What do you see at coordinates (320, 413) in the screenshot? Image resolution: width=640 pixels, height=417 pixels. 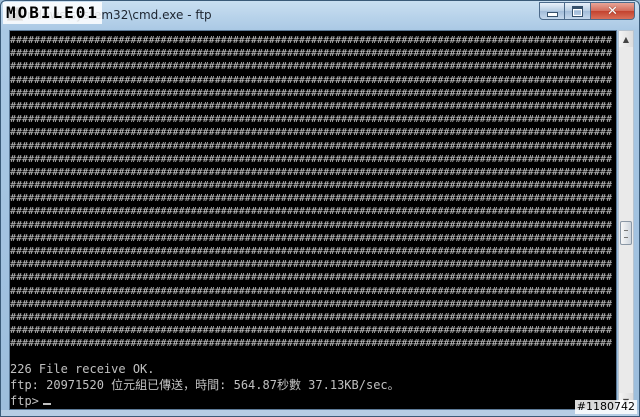 I see `window-bottom-border` at bounding box center [320, 413].